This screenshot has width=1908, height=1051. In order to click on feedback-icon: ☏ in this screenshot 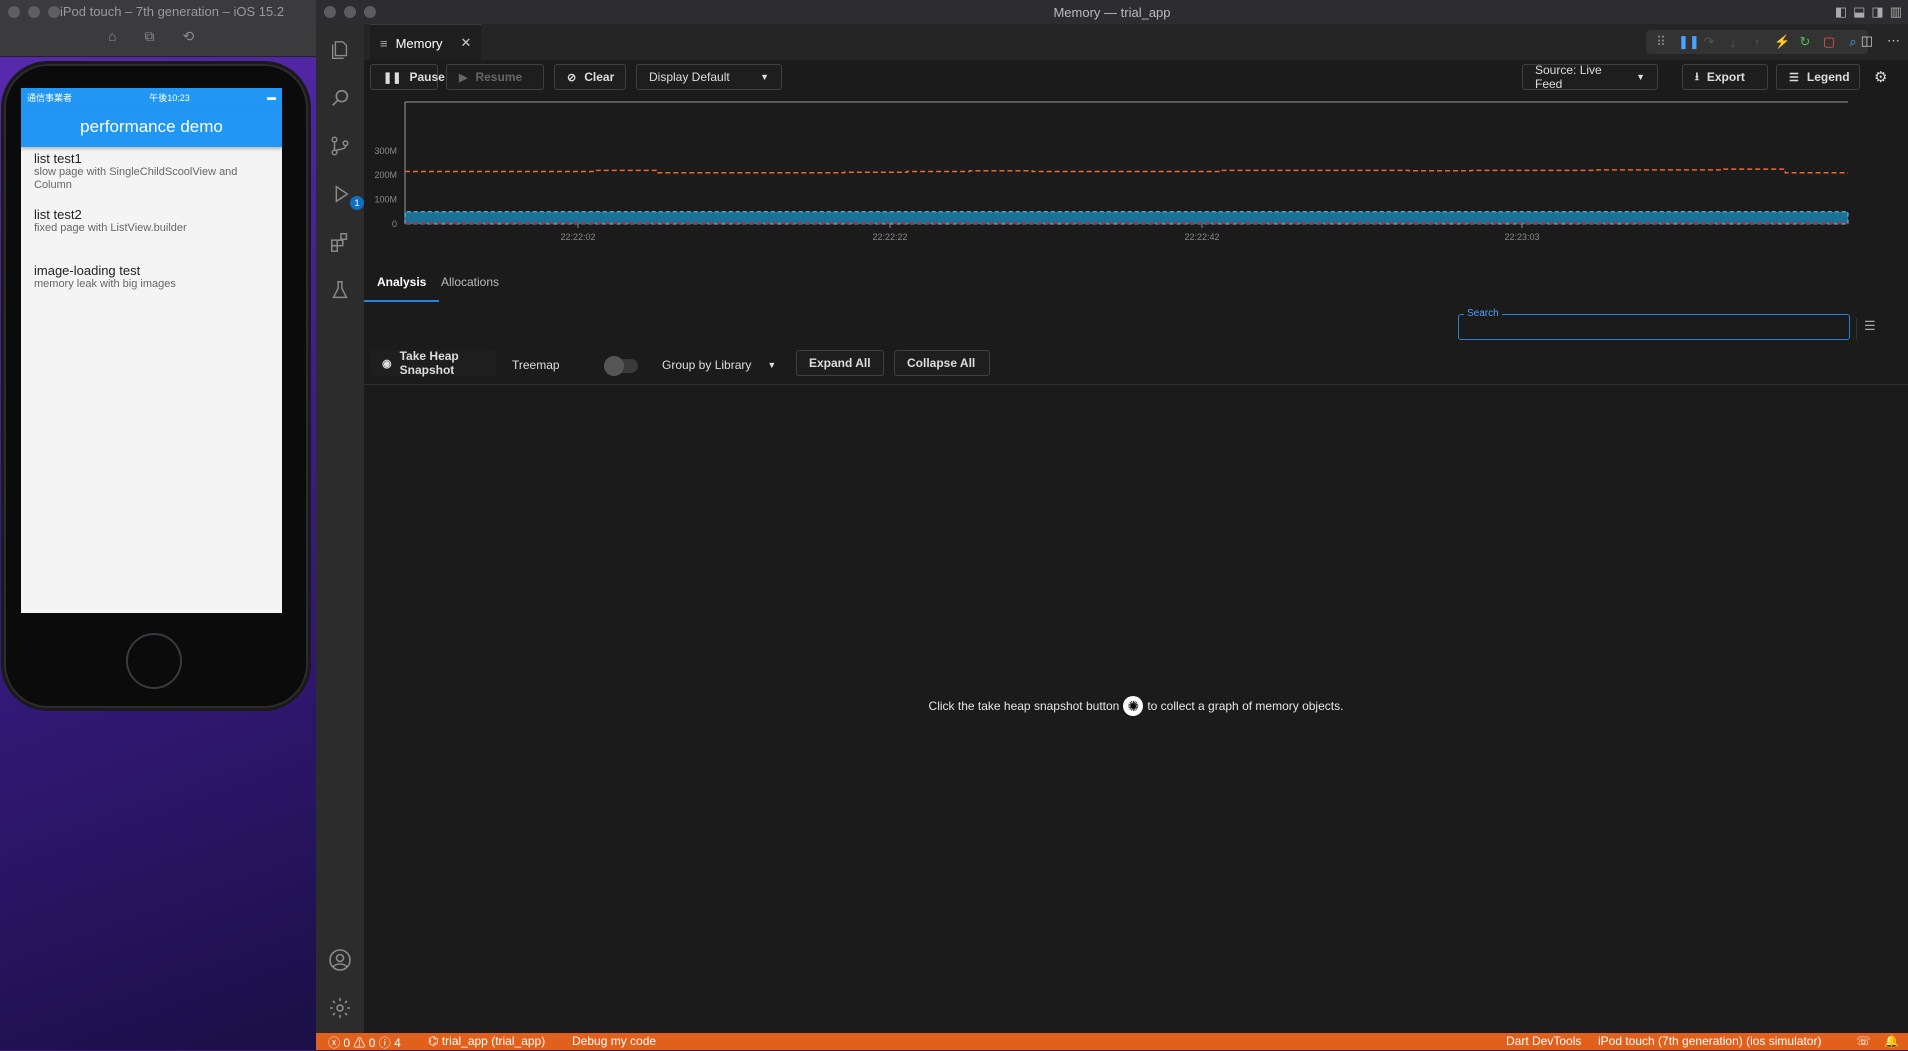, I will do `click(1863, 1041)`.